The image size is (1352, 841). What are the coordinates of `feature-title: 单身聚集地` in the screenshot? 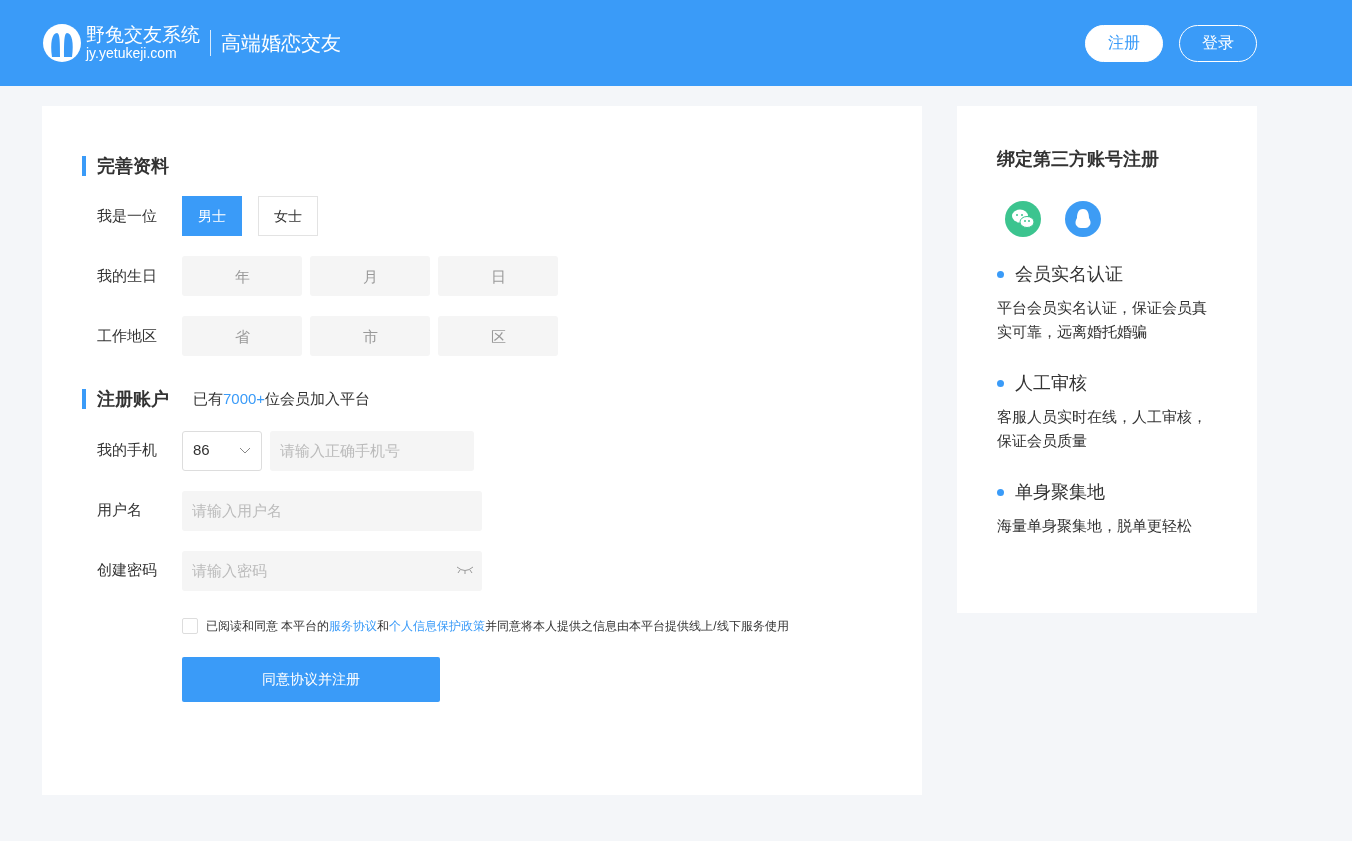 It's located at (1060, 492).